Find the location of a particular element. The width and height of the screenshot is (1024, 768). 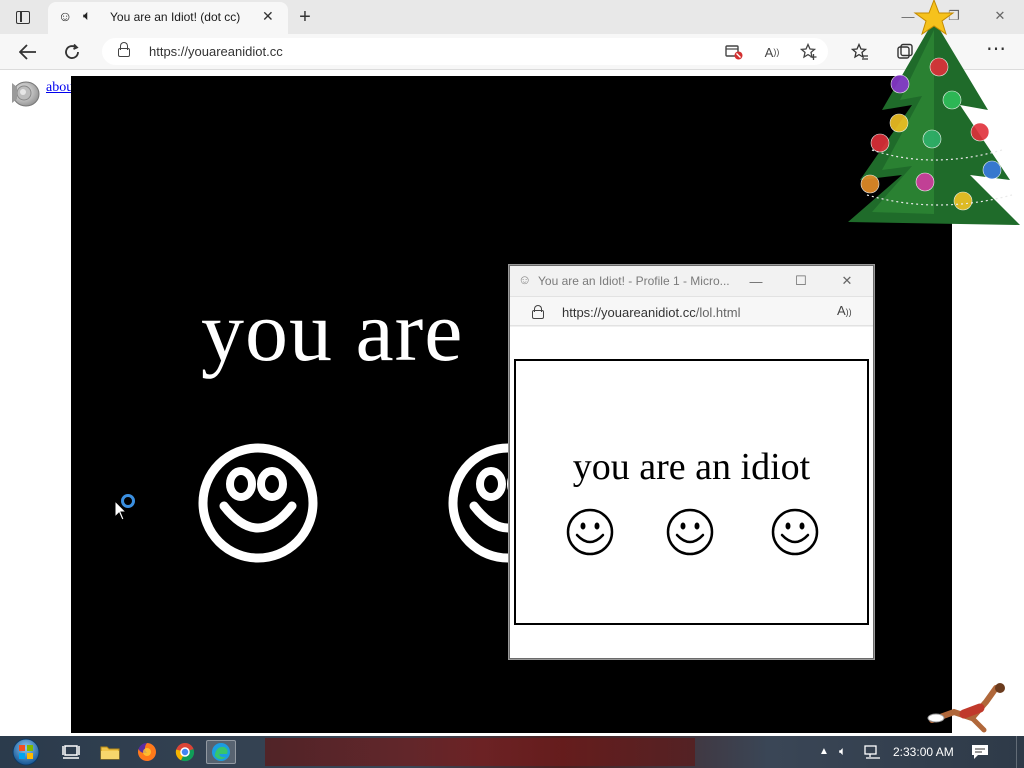

tab-actions-icon is located at coordinates (23, 17).